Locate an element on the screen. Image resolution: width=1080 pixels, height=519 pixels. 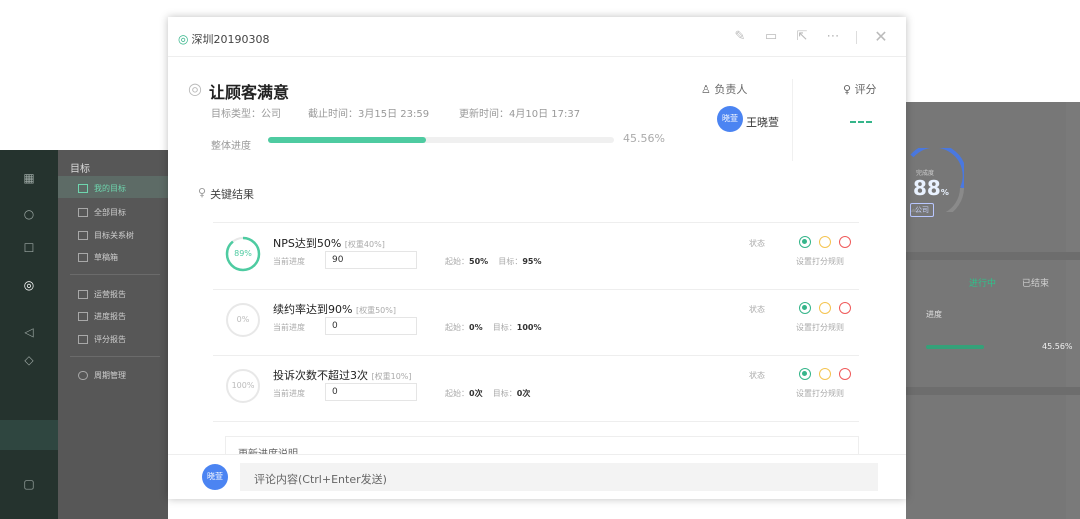
menu-item-ops-report: 运营报告 is located at coordinates (102, 294).